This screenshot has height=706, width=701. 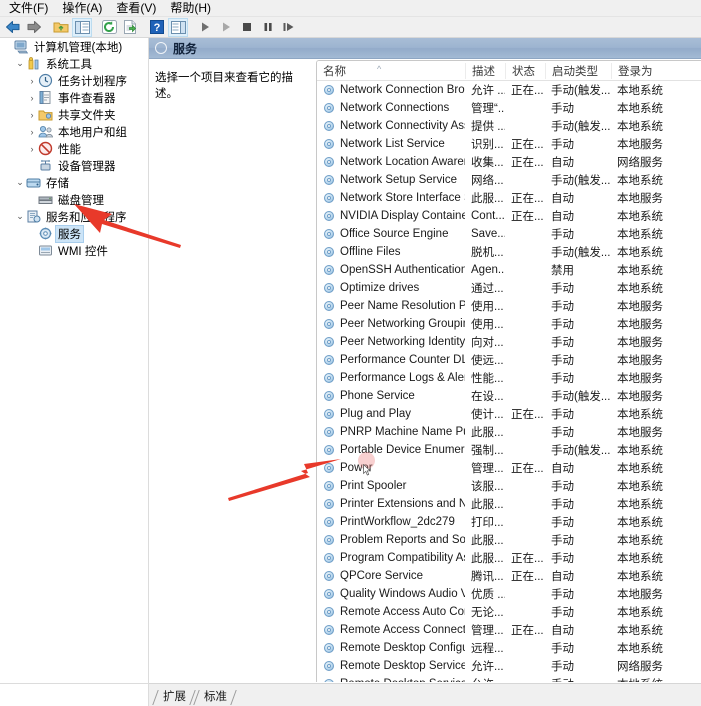 I want to click on table-row: OpenSSH Authentication A... Agen... 禁用 本地系统, so click(x=509, y=270).